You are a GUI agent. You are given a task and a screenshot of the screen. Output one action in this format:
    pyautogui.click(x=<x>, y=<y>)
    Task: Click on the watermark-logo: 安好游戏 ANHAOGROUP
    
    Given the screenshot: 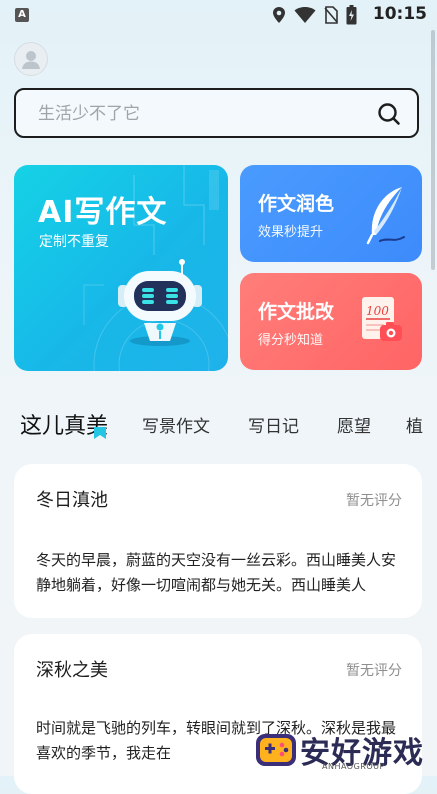 What is the action you would take?
    pyautogui.click(x=344, y=750)
    